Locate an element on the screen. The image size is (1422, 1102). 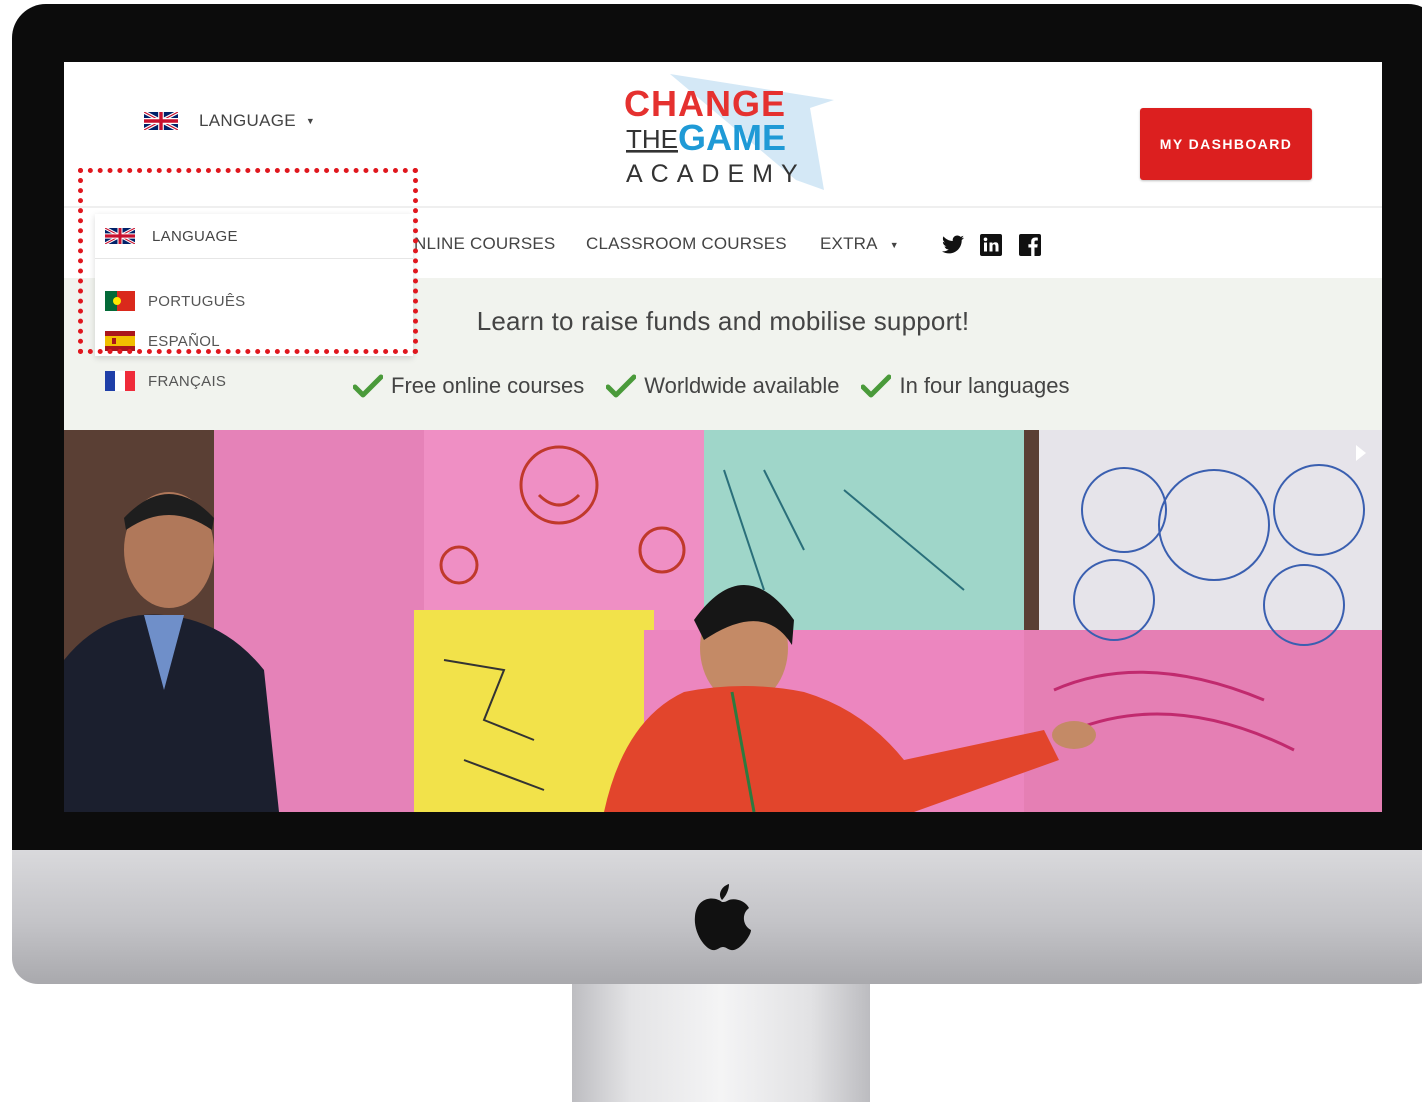
language-option-portugues: PORTUGUÊS is located at coordinates (175, 301).